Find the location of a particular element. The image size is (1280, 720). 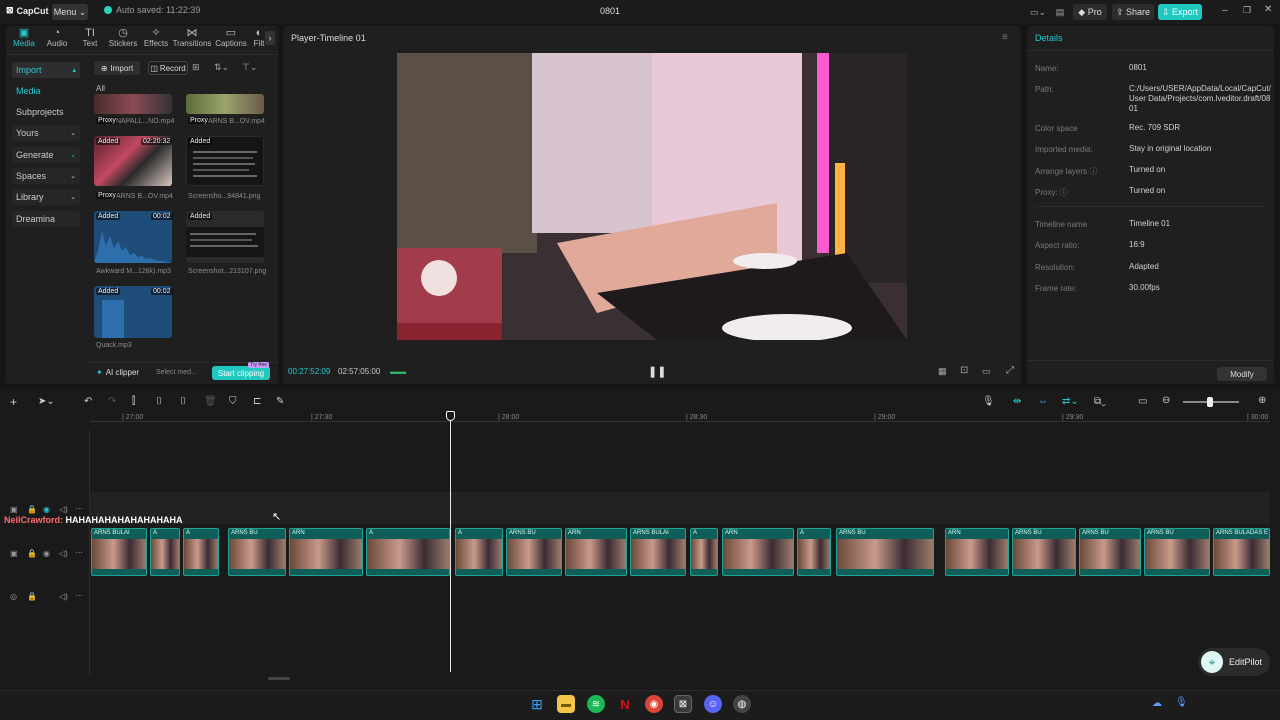

undo-icon: ↶ is located at coordinates (88, 401).